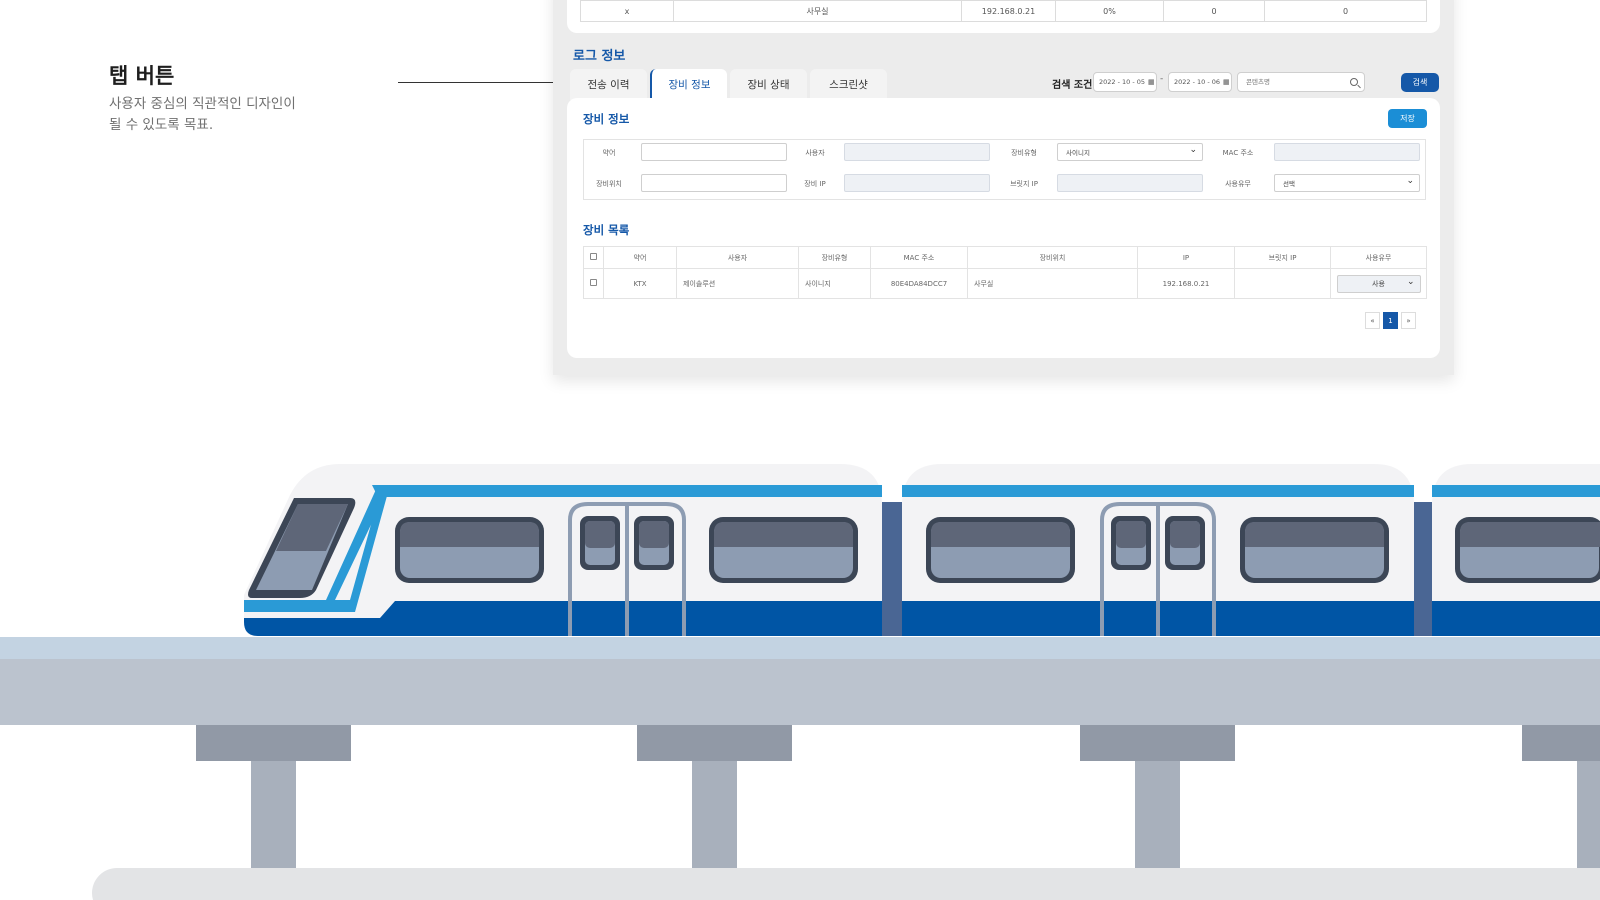  Describe the element at coordinates (800, 692) in the screenshot. I see `bridge-deck` at that location.